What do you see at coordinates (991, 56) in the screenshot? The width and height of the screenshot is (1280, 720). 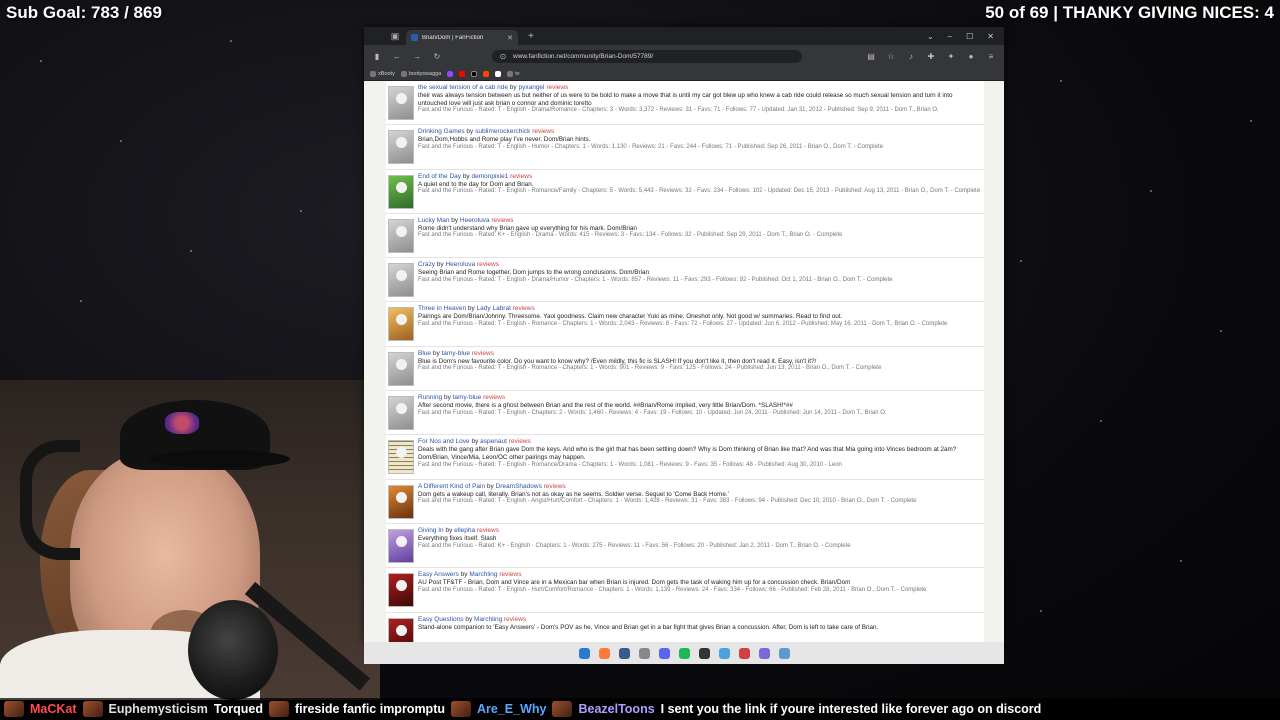 I see `menu-icon: ≡` at bounding box center [991, 56].